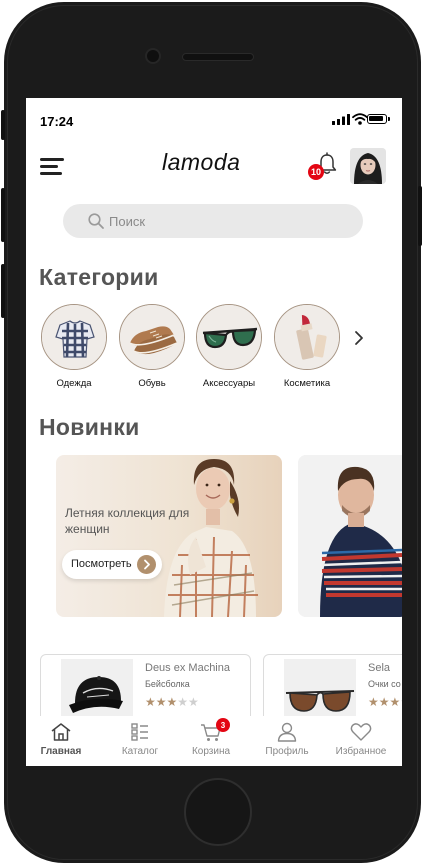 The width and height of the screenshot is (425, 865). What do you see at coordinates (61, 751) in the screenshot?
I see `tab-label: Главная` at bounding box center [61, 751].